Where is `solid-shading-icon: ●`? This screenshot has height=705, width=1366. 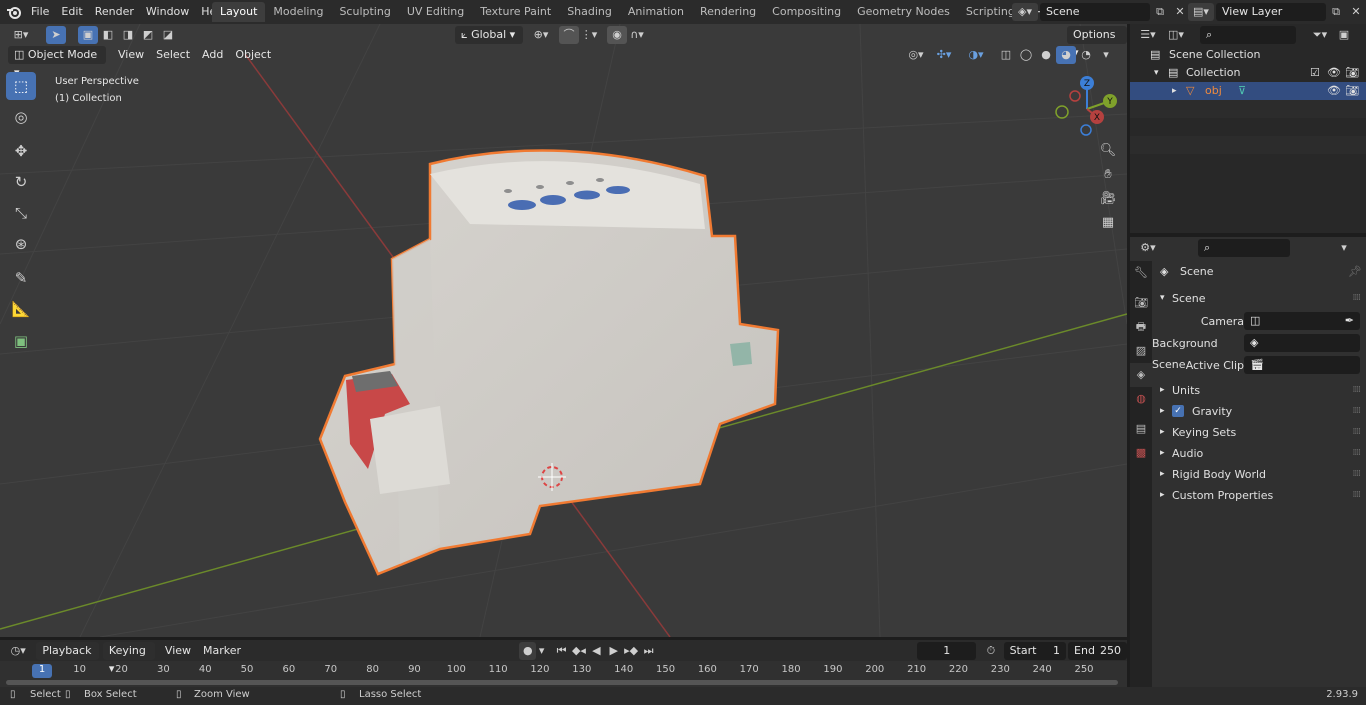 solid-shading-icon: ● is located at coordinates (1046, 55).